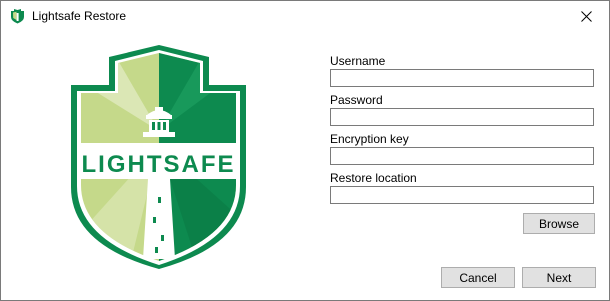 The image size is (610, 301). Describe the element at coordinates (17, 16) in the screenshot. I see `app-icon` at that location.